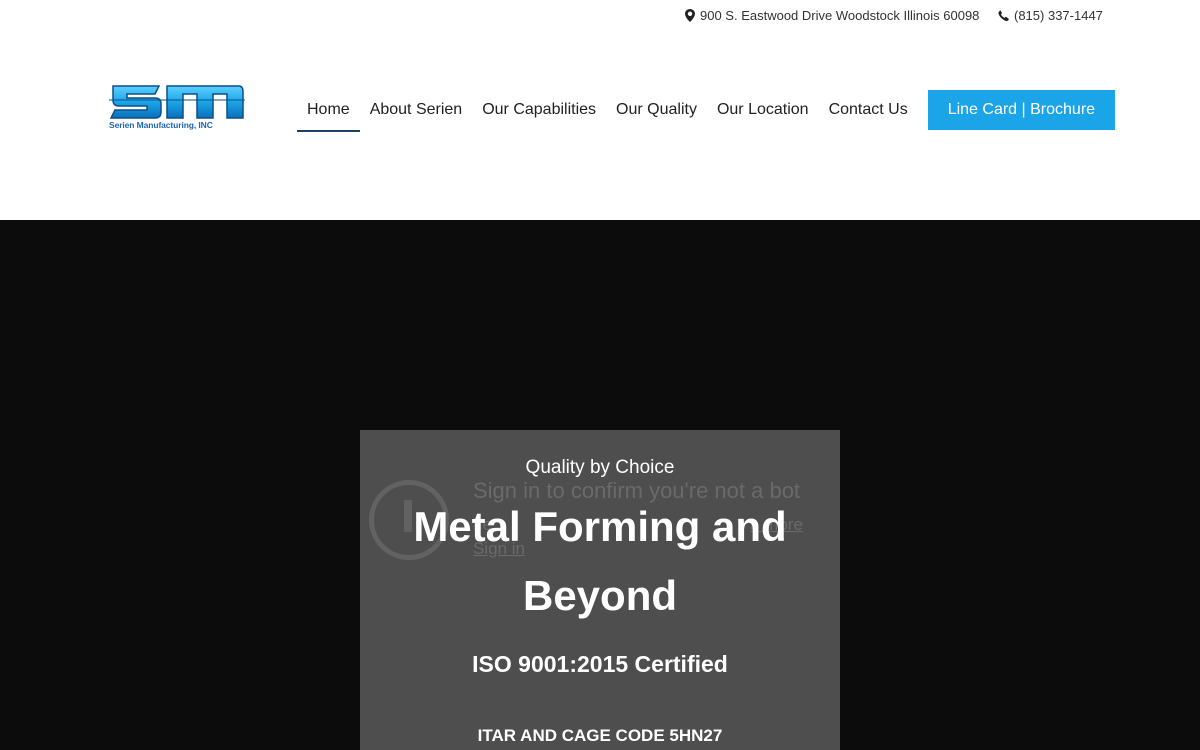  Describe the element at coordinates (690, 15) in the screenshot. I see `map-pin-icon` at that location.